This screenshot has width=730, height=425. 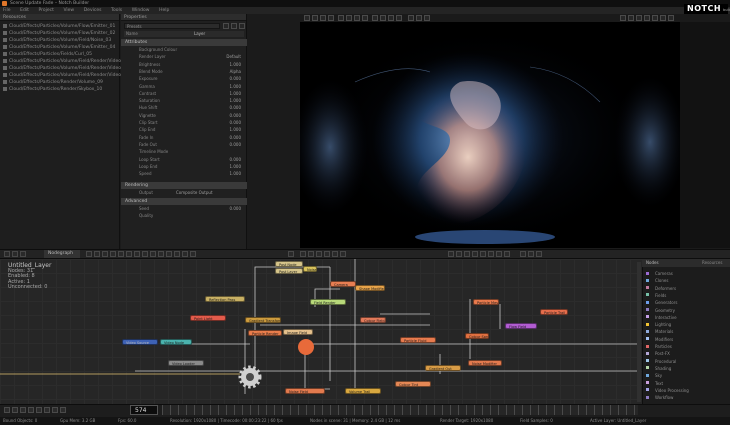 I want to click on split-view-icon, so click(x=419, y=18).